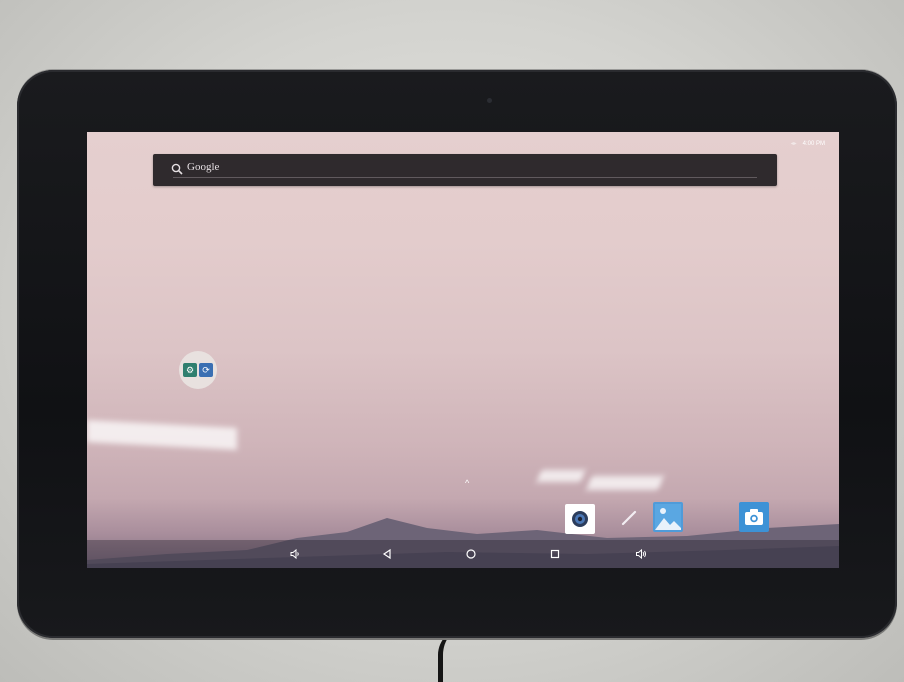  I want to click on signal-arrows-icon: ◂▸, so click(793, 144).